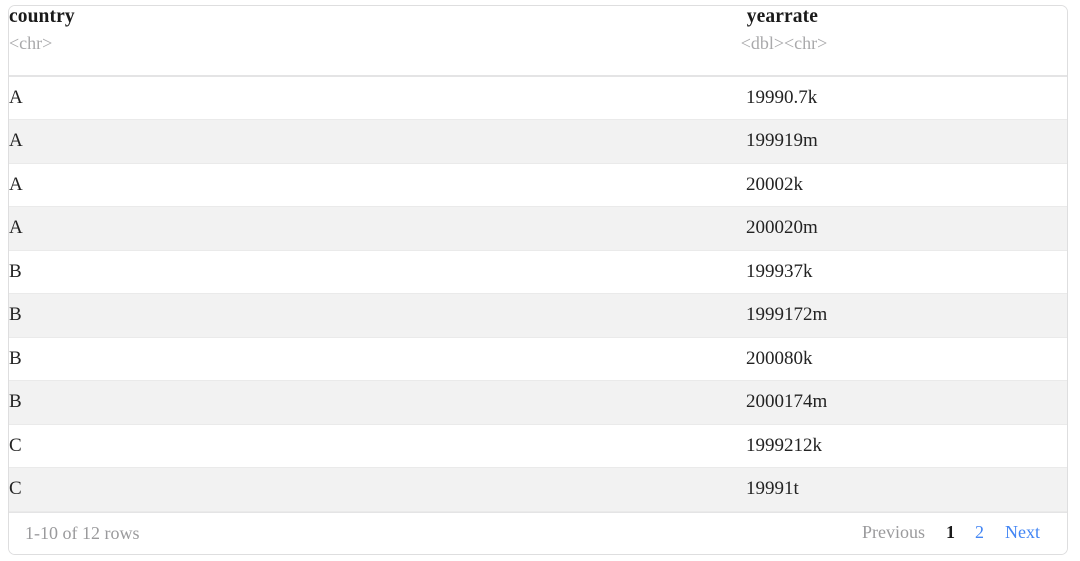 The image size is (1080, 561). I want to click on column-header-country-name: country, so click(42, 16).